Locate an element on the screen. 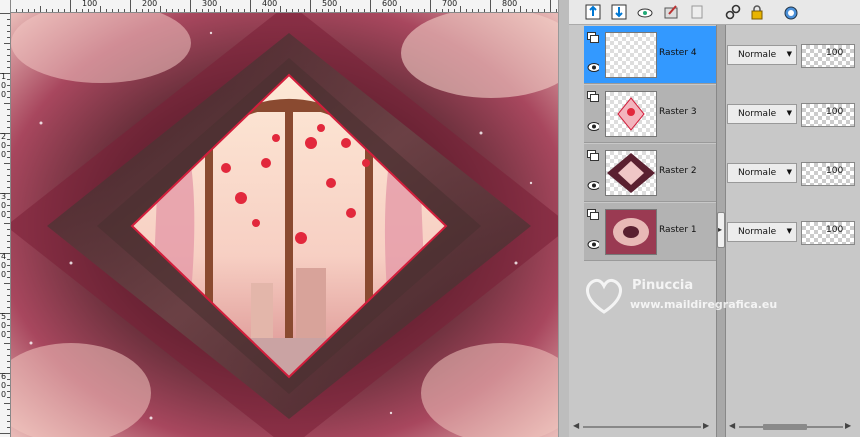  ruler-label: 100 is located at coordinates (90, 4).